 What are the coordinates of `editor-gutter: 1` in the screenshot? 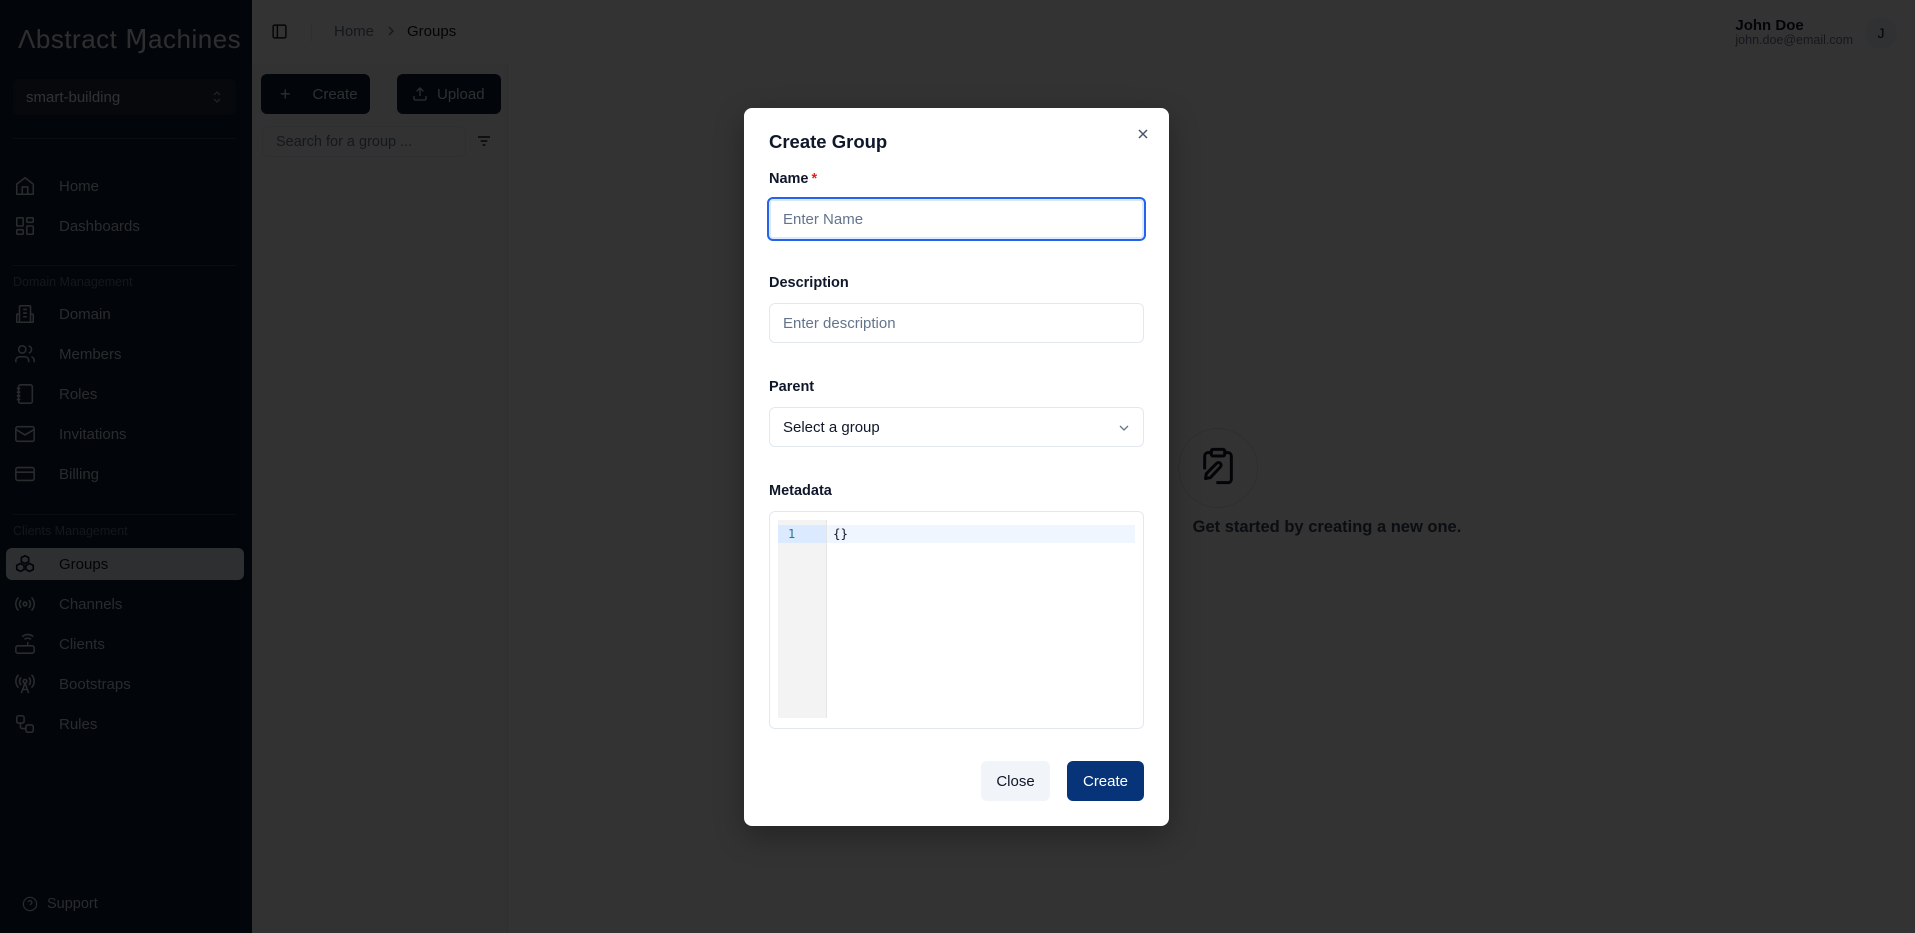 It's located at (802, 619).